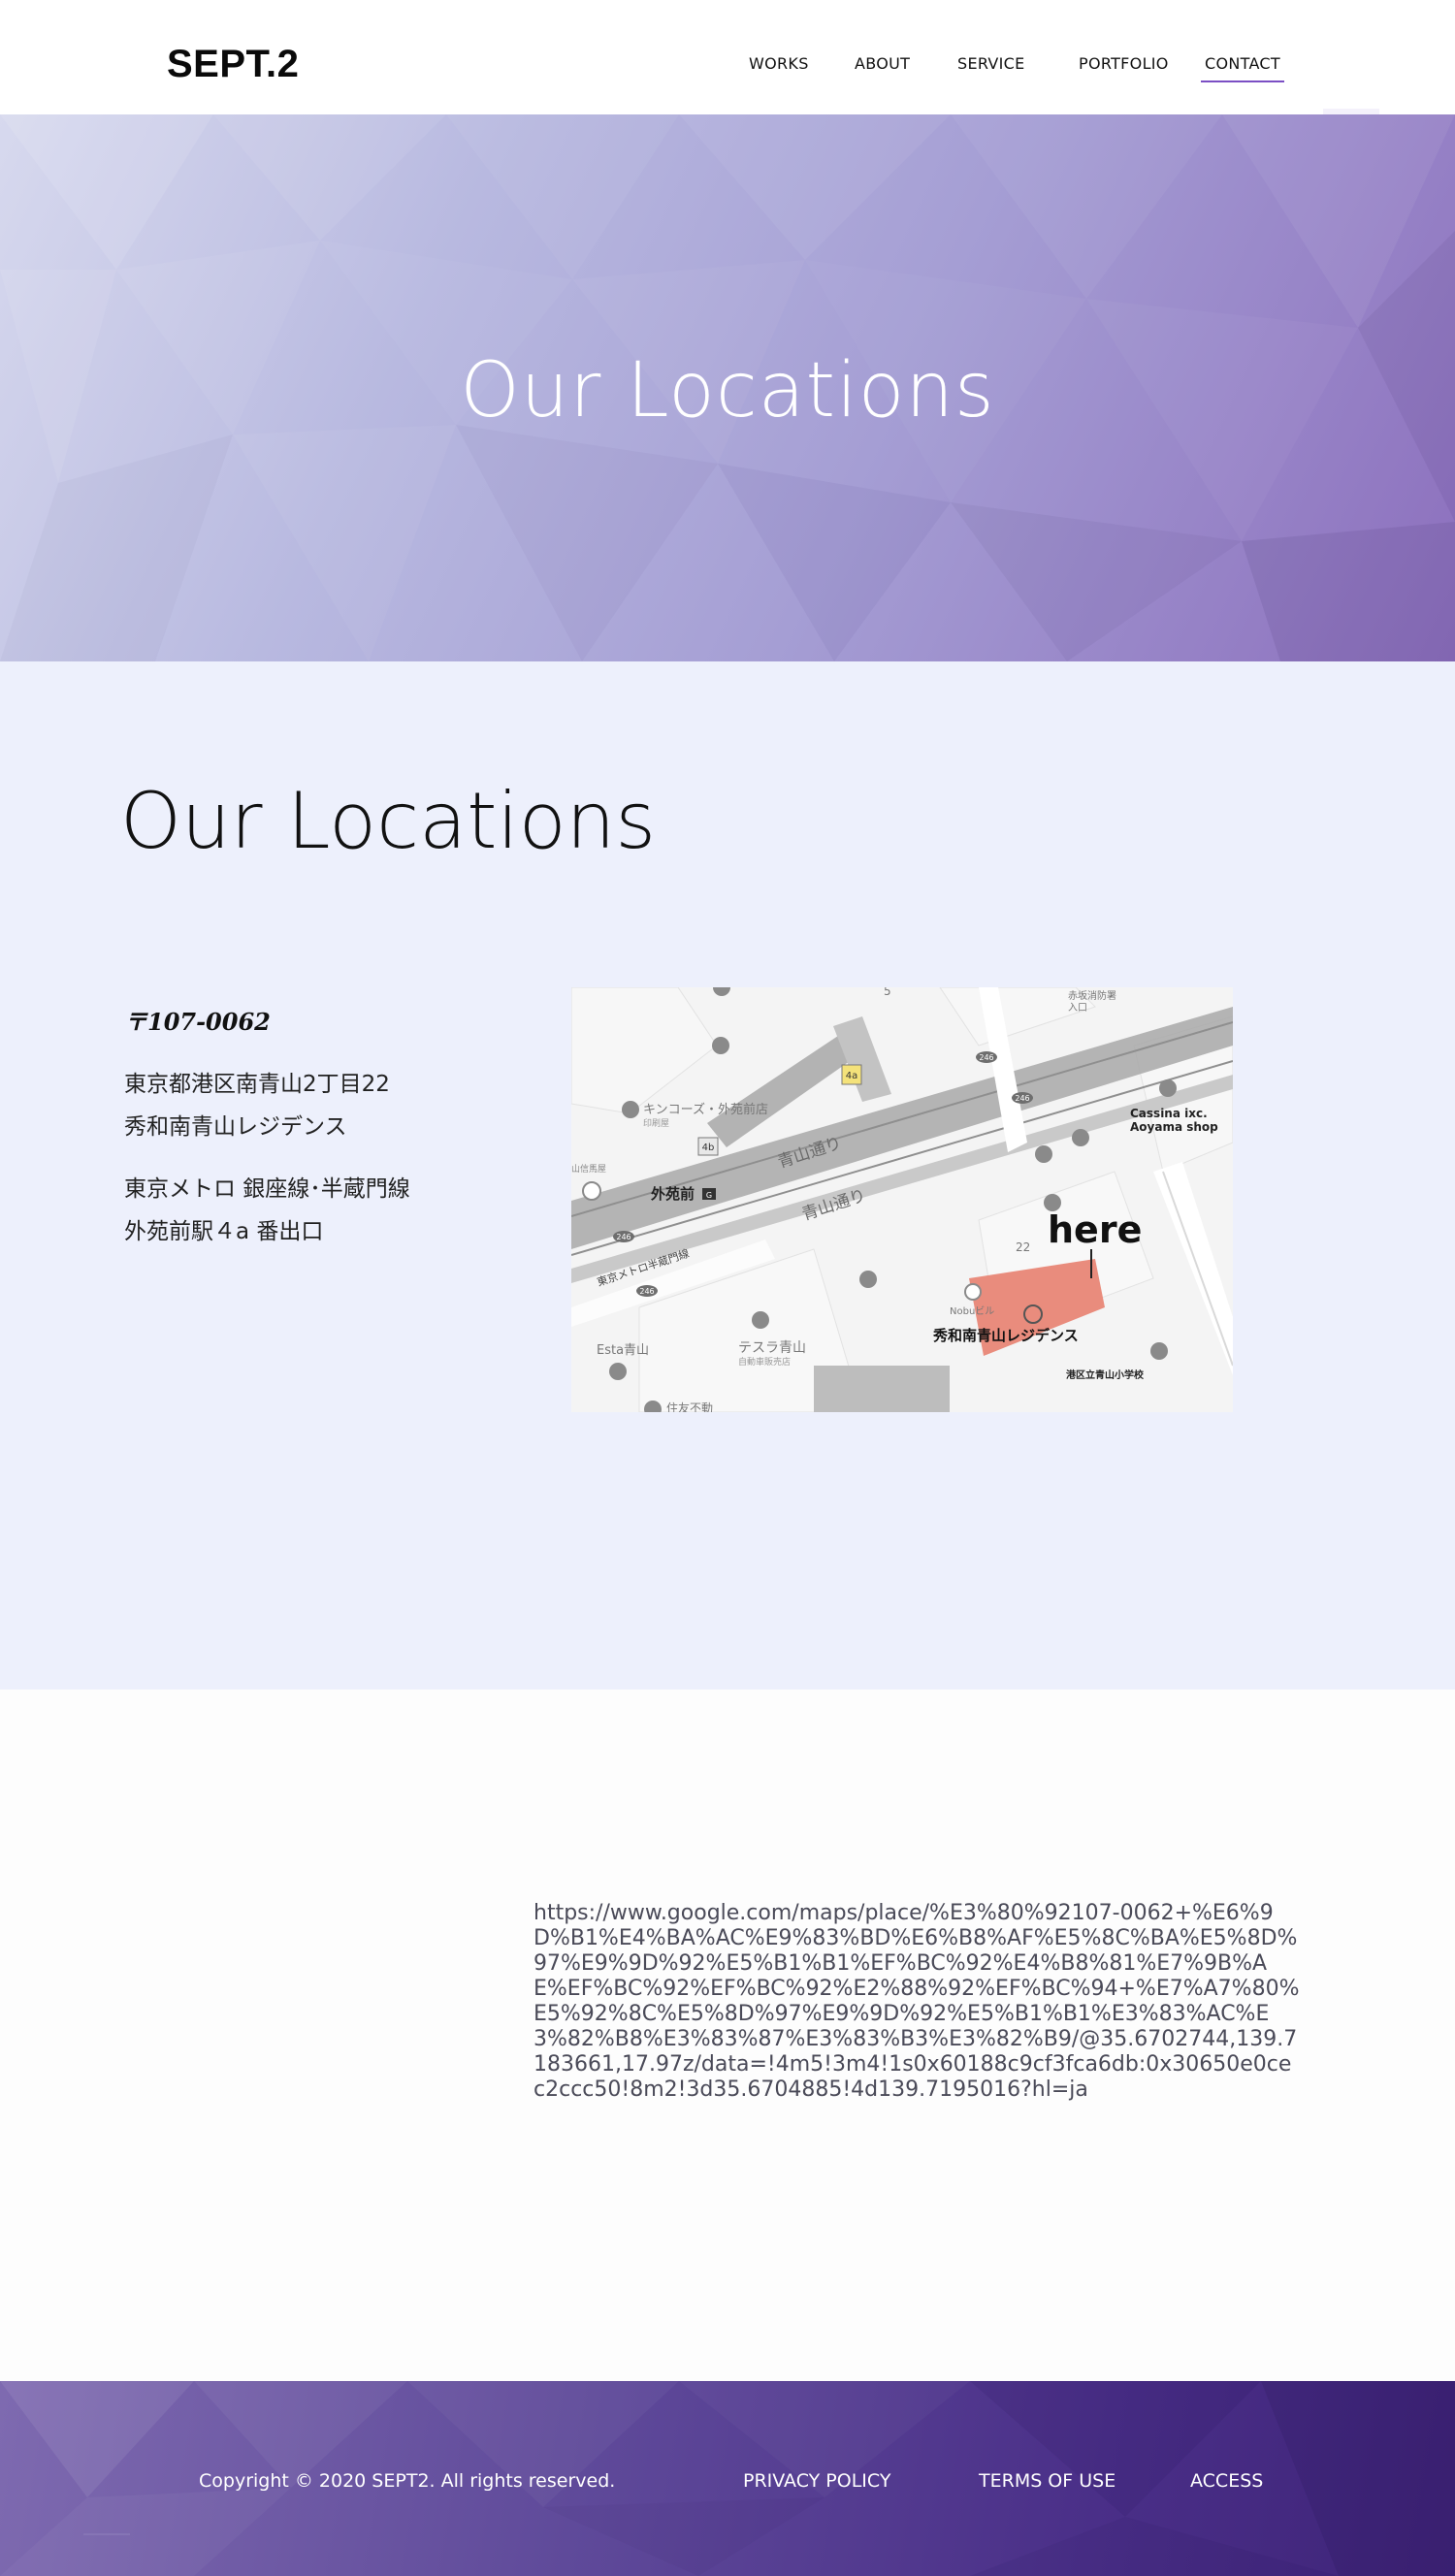  I want to click on footer-divider, so click(106, 2534).